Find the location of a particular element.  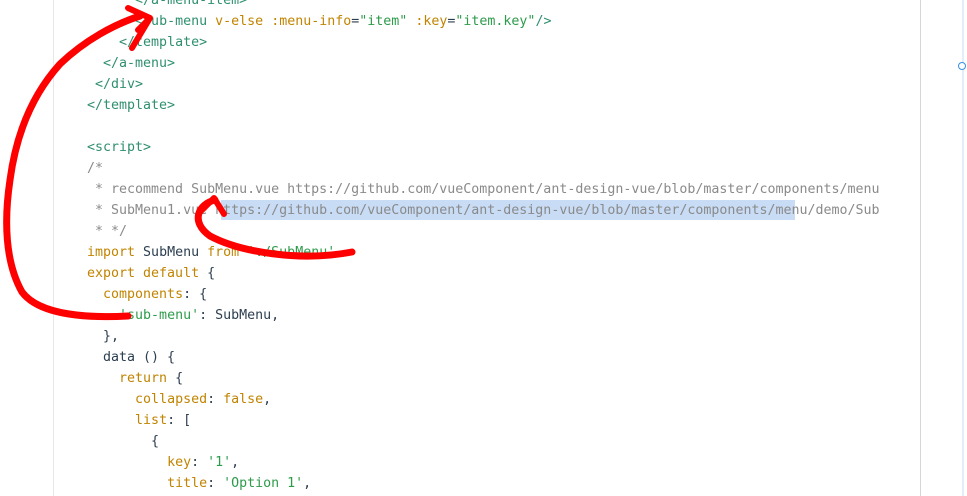

code-line: title: 'Option 1', is located at coordinates (199, 483).